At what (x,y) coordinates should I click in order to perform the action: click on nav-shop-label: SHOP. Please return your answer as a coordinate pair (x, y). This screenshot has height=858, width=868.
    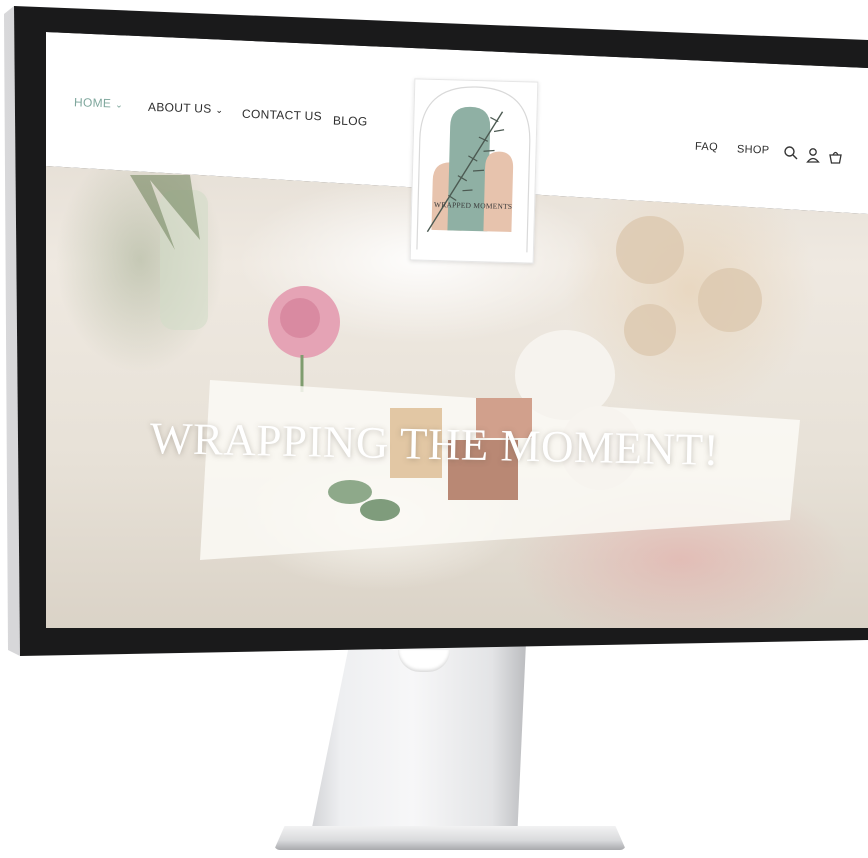
    Looking at the image, I should click on (753, 150).